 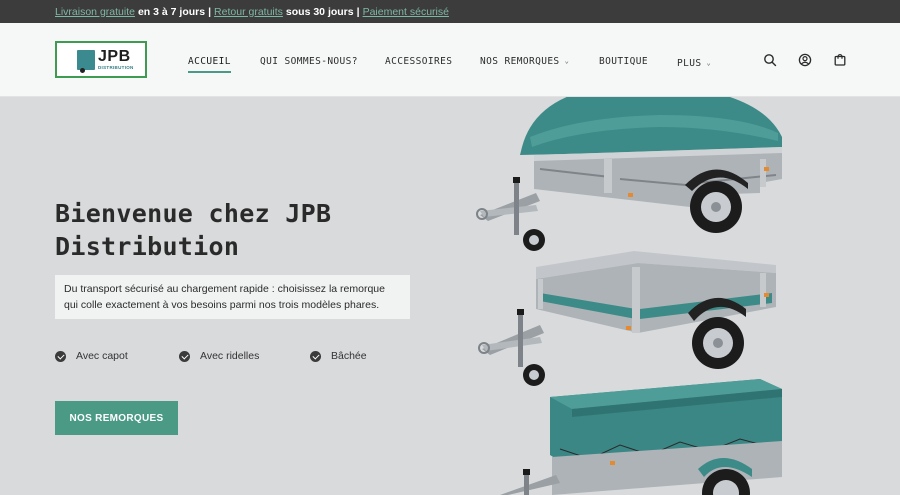 I want to click on free-returns-link: Retour gratuits, so click(x=248, y=12).